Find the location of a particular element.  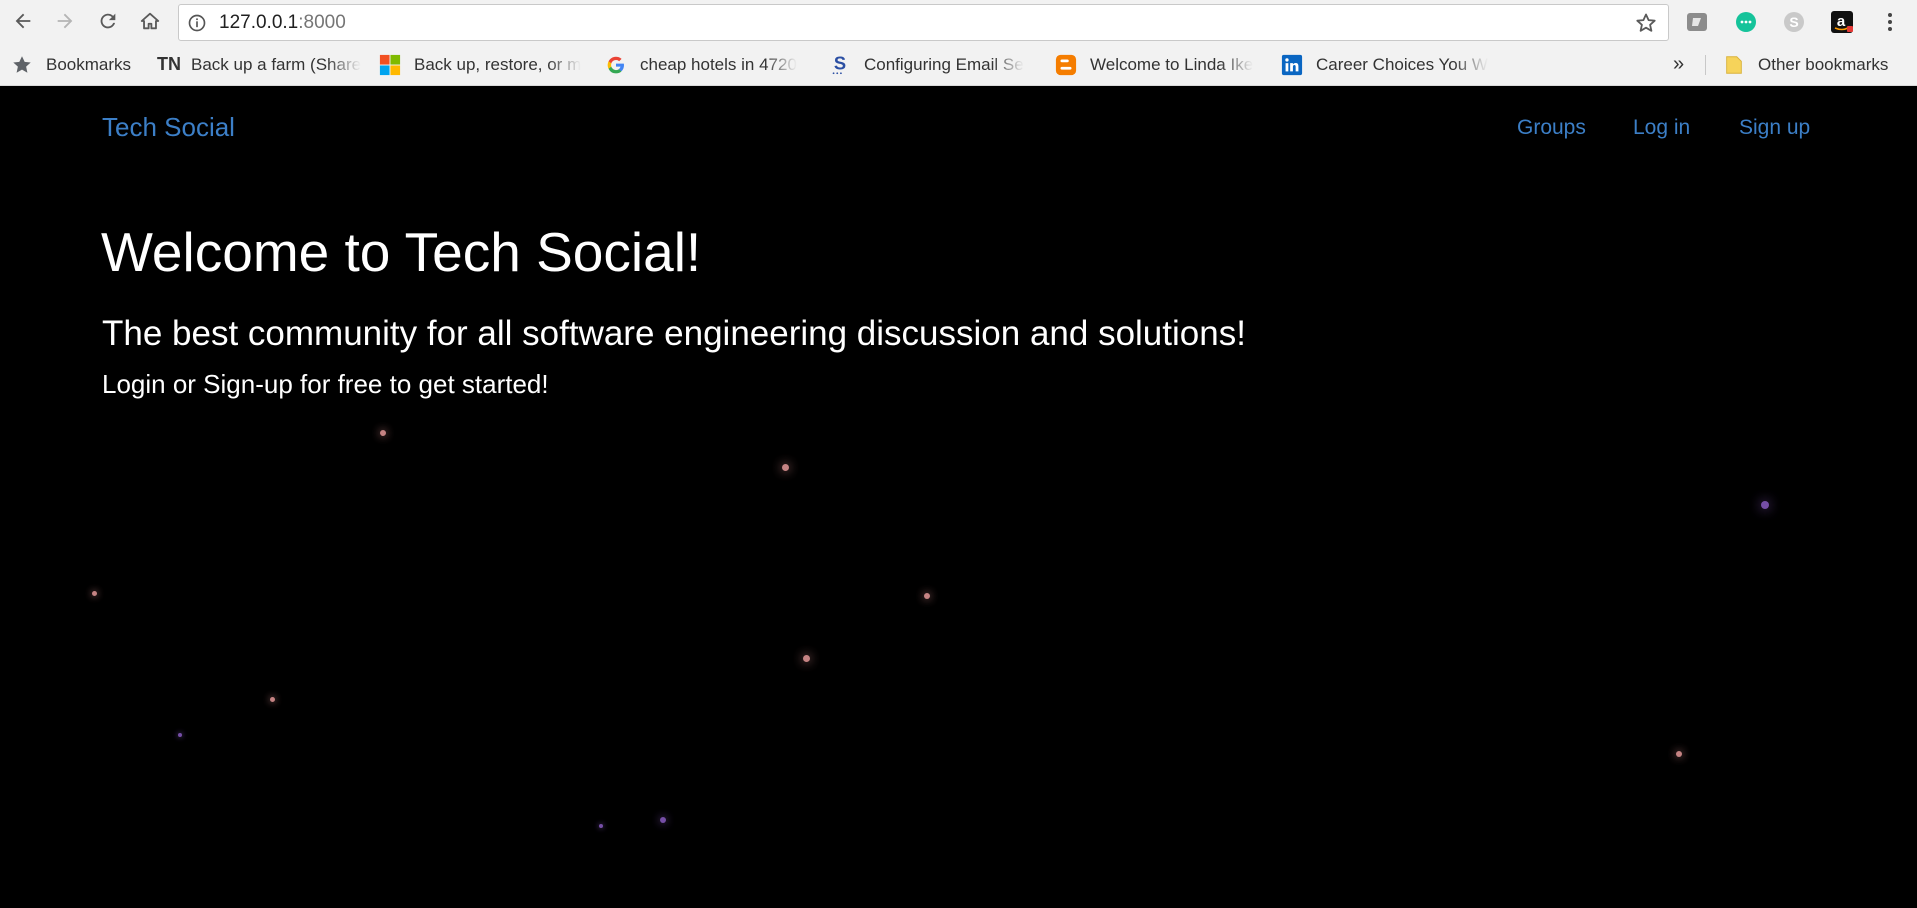

bookmark-back-up-farm: TN Back up a farm (Share is located at coordinates (260, 64).